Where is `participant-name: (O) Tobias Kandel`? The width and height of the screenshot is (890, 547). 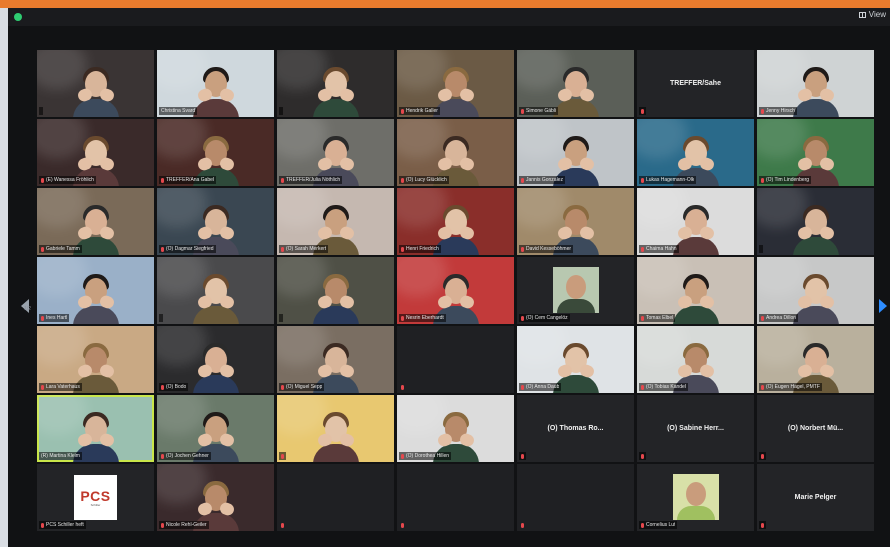
participant-name: (O) Tobias Kandel is located at coordinates (666, 387).